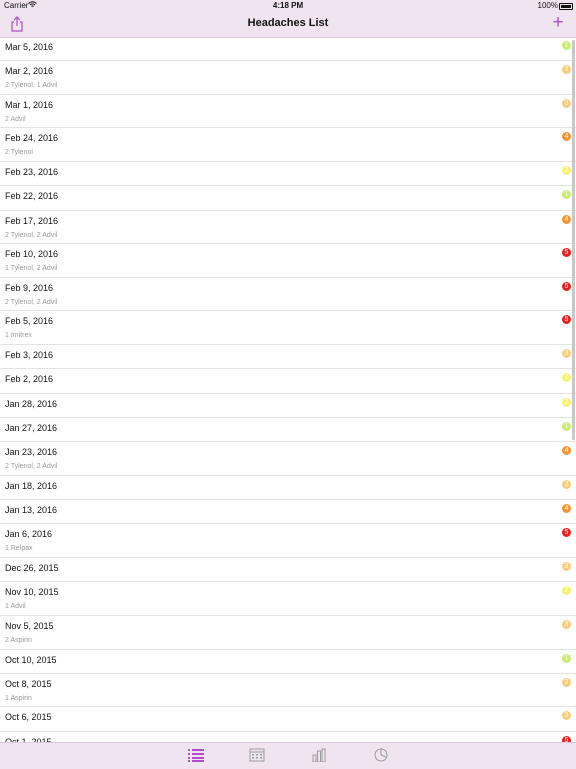 This screenshot has height=769, width=576. I want to click on list-item: Oct 10, 2015 1, so click(288, 662).